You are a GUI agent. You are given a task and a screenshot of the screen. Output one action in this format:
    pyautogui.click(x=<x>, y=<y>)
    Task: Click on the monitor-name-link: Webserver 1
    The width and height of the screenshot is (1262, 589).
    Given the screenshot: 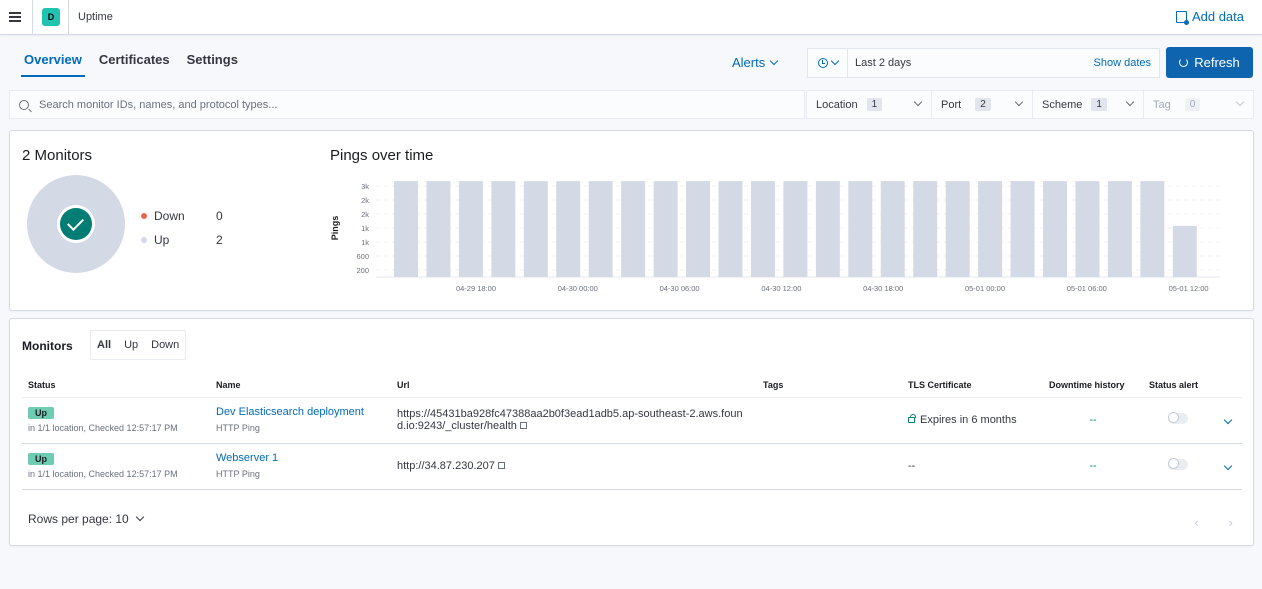 What is the action you would take?
    pyautogui.click(x=300, y=458)
    